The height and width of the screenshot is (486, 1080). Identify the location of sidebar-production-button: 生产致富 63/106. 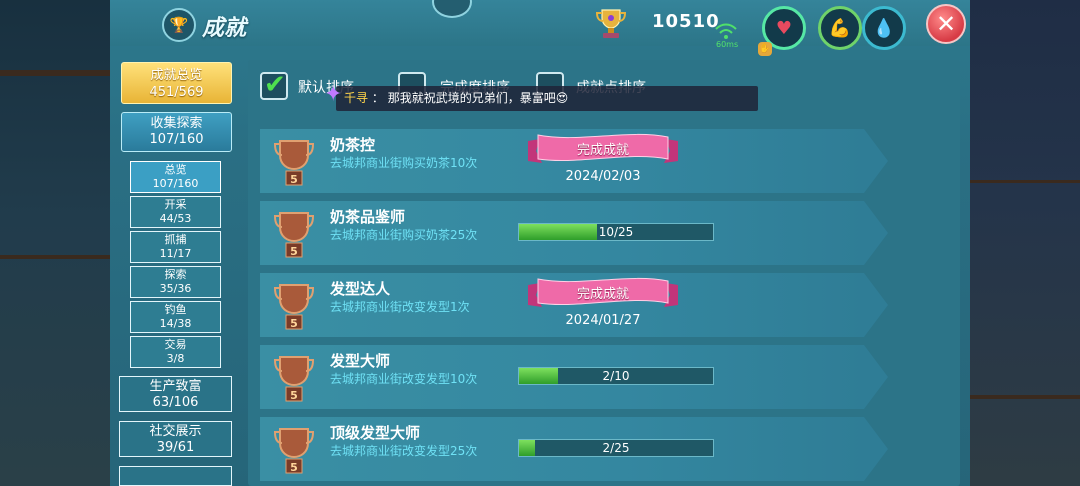
(175, 394).